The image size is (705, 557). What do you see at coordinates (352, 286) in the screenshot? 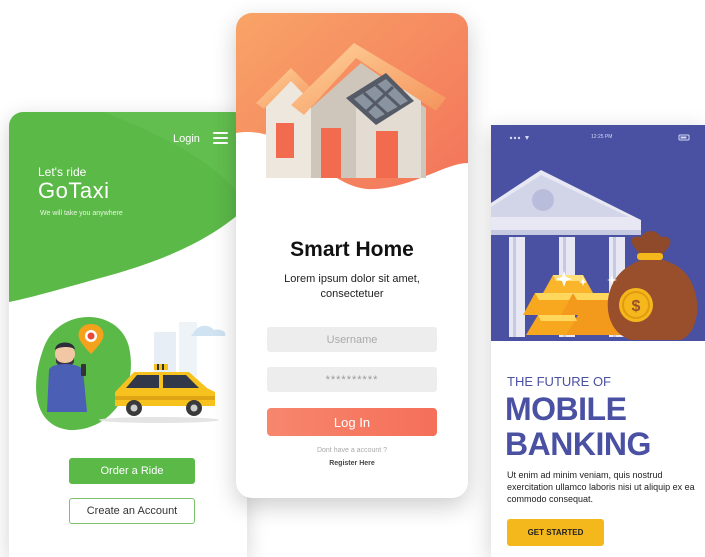
I see `smart-home-description: Lorem ipsum dolor sit amet, consectetuer` at bounding box center [352, 286].